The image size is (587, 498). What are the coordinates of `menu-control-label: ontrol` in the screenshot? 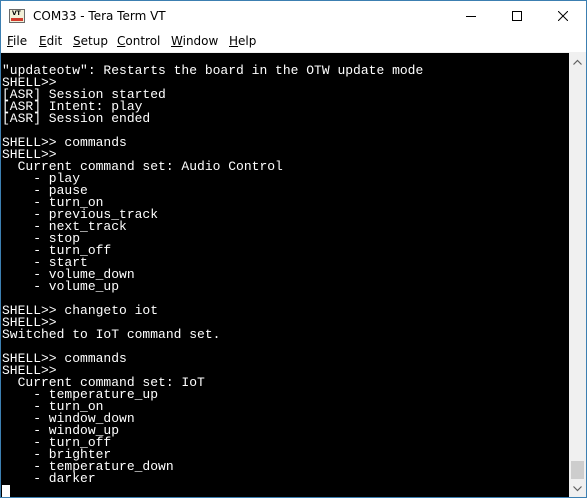 It's located at (143, 41).